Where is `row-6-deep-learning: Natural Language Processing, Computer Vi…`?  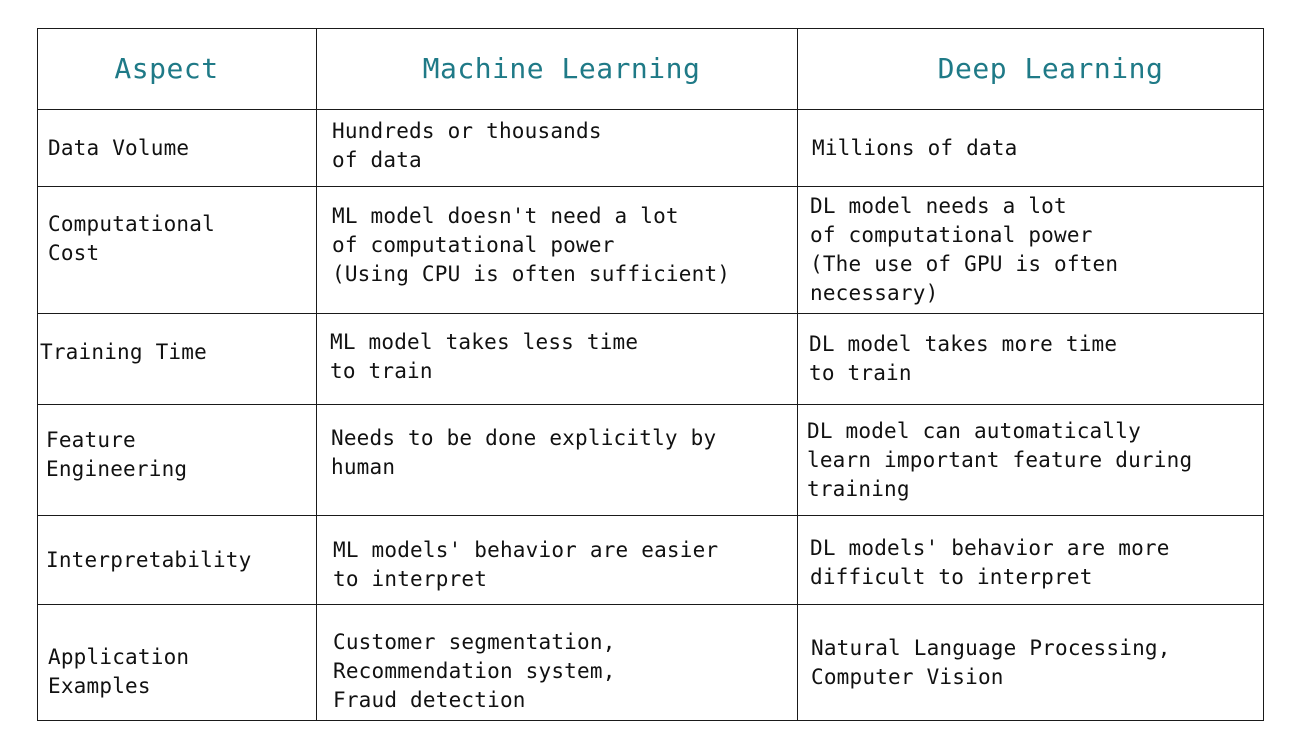 row-6-deep-learning: Natural Language Processing, Computer Vi… is located at coordinates (991, 662).